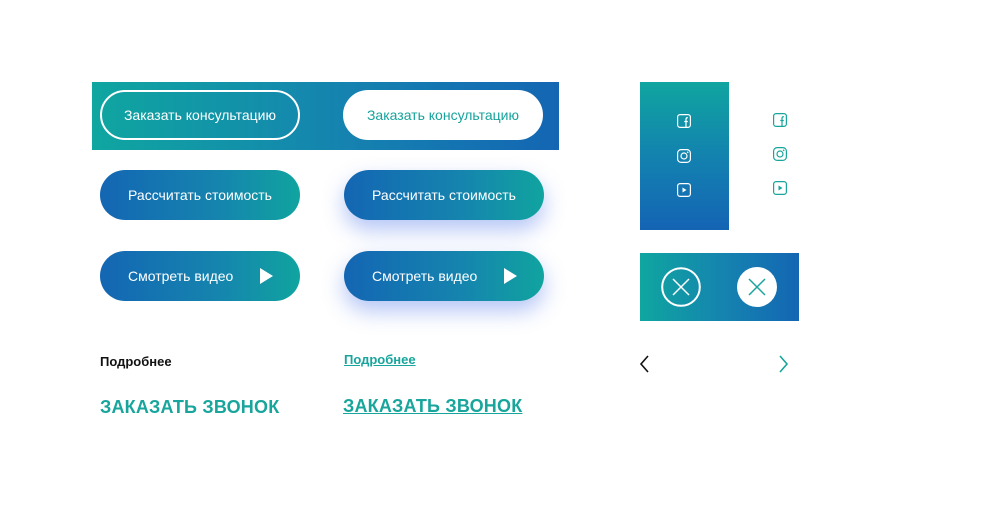  What do you see at coordinates (432, 406) in the screenshot?
I see `order-call-link-hover: ЗАКАЗАТЬ ЗВОНОК` at bounding box center [432, 406].